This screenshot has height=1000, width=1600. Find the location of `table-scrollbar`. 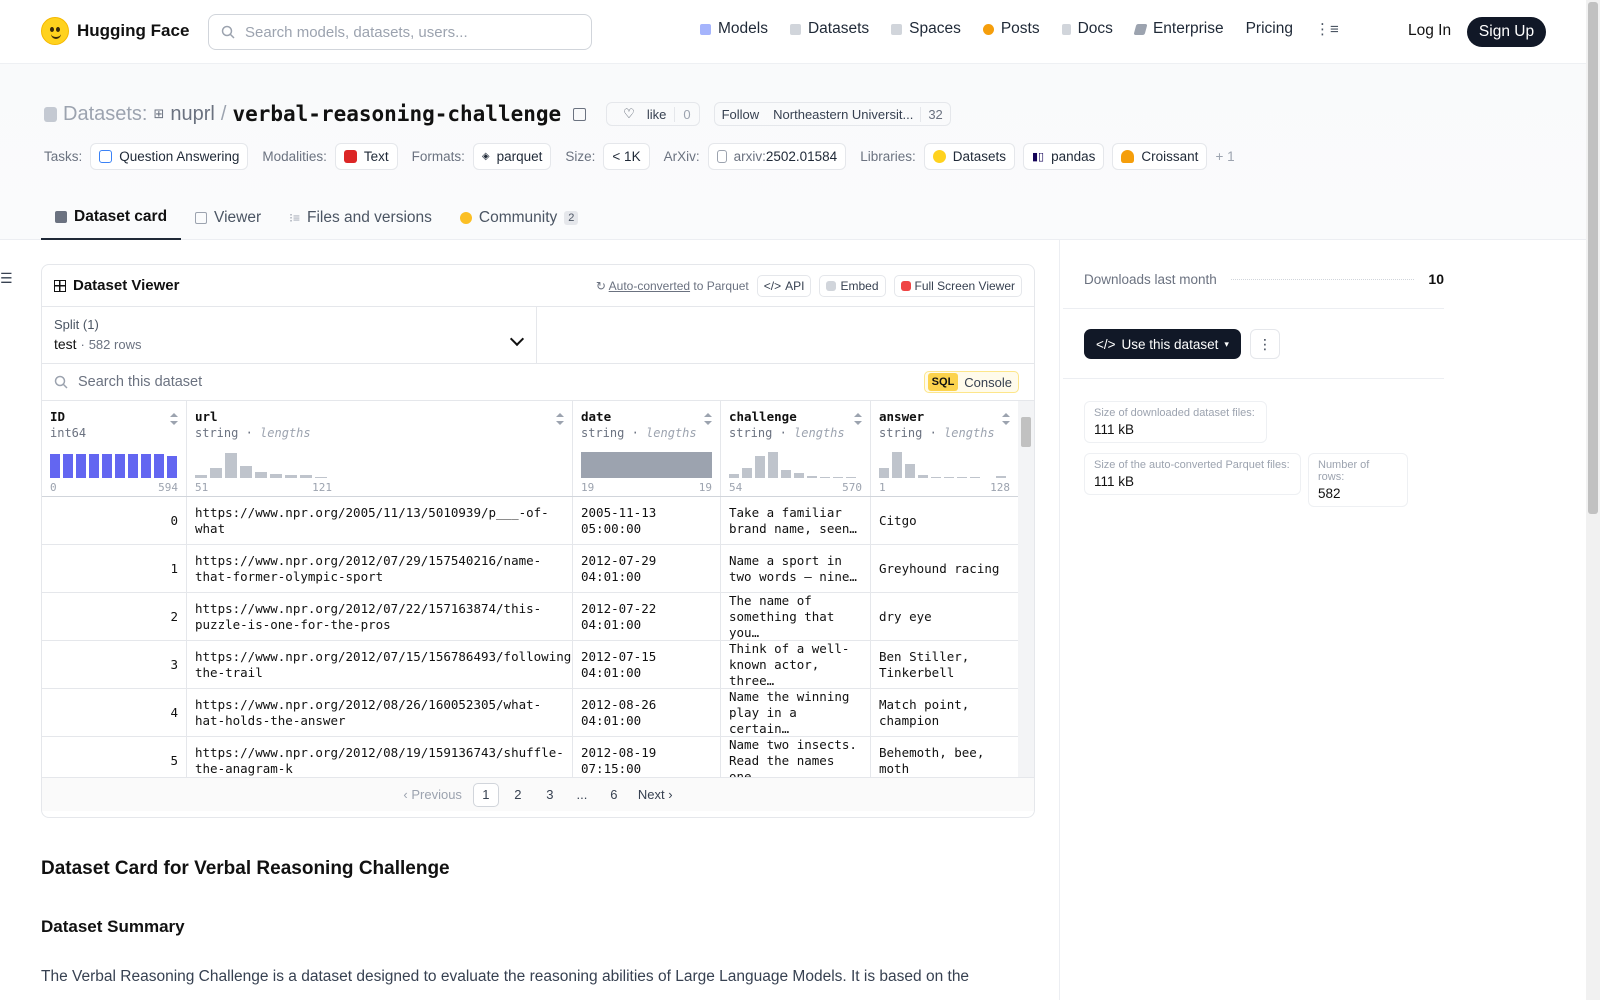

table-scrollbar is located at coordinates (1026, 589).